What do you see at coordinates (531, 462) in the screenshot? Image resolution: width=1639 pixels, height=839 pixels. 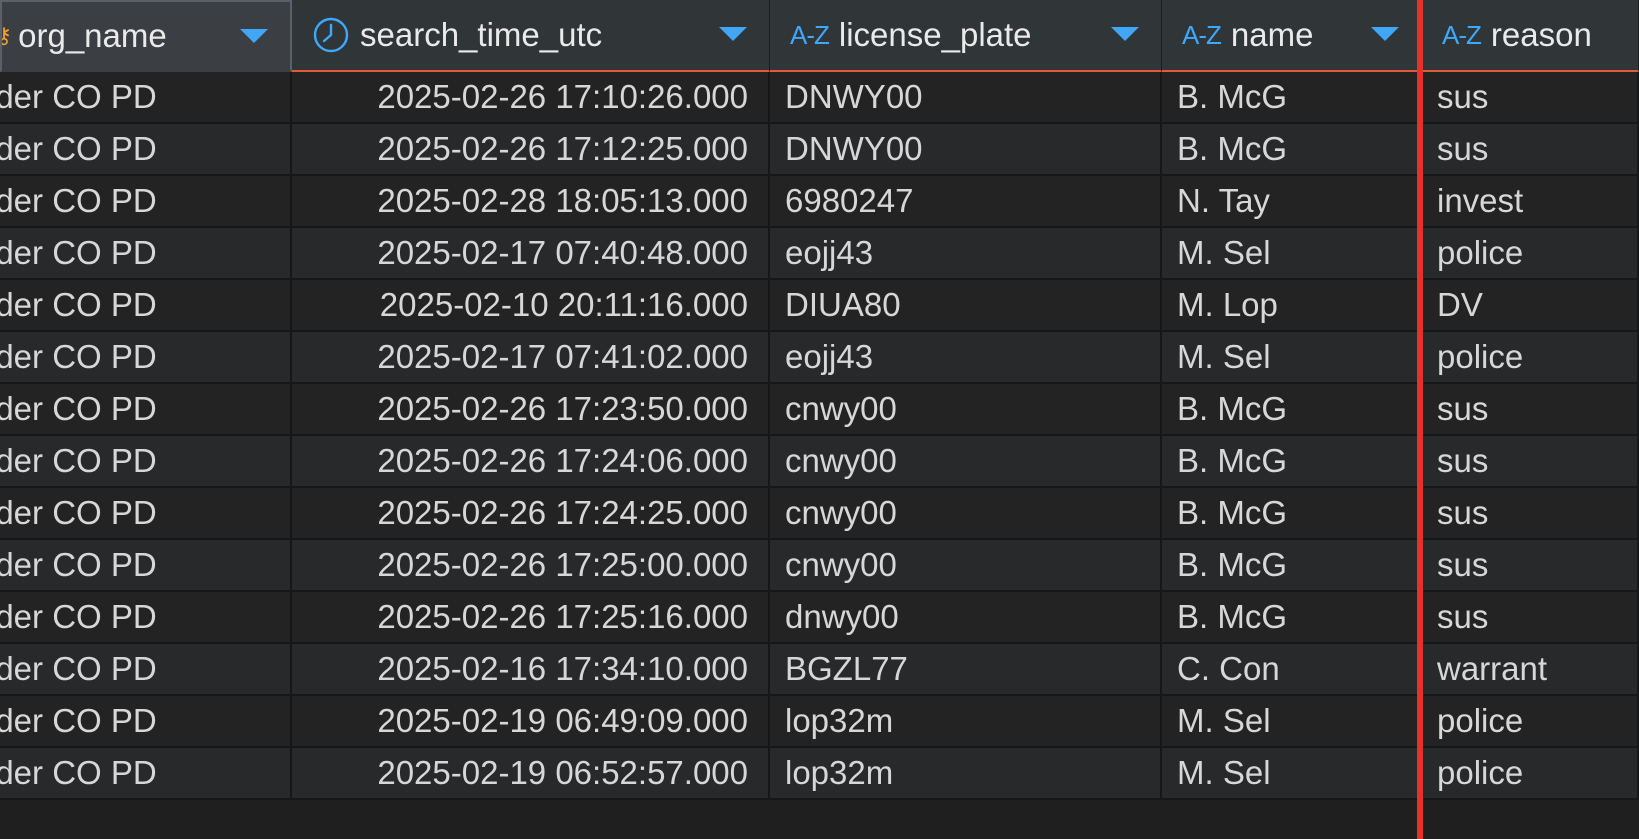 I see `cell-search-time: 2025-02-26 17:24:06.000` at bounding box center [531, 462].